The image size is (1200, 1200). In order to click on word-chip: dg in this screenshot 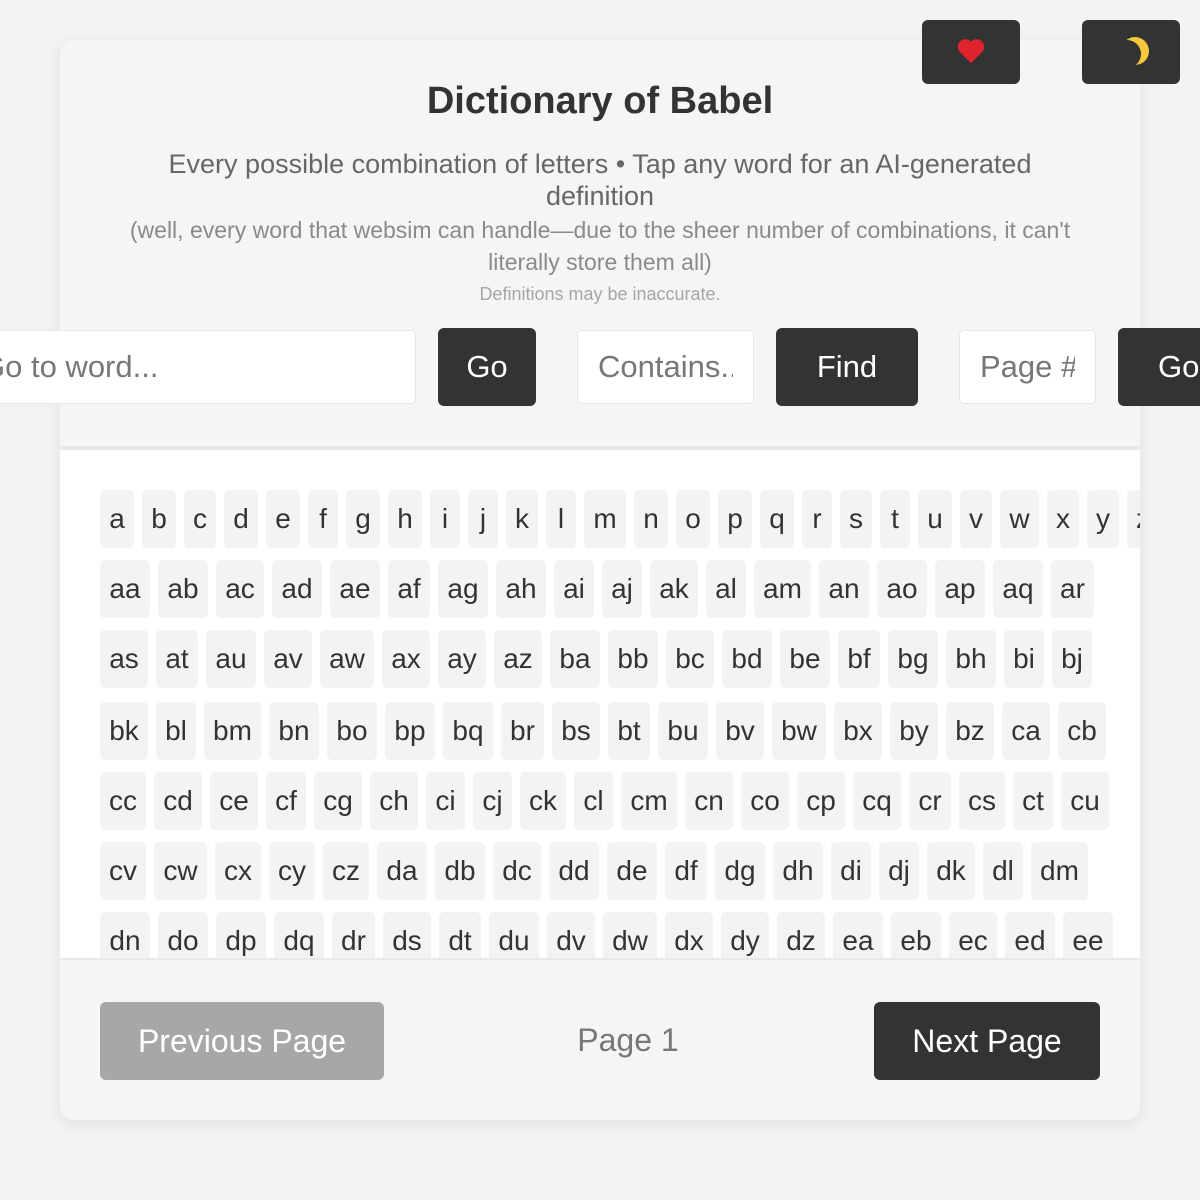, I will do `click(740, 871)`.